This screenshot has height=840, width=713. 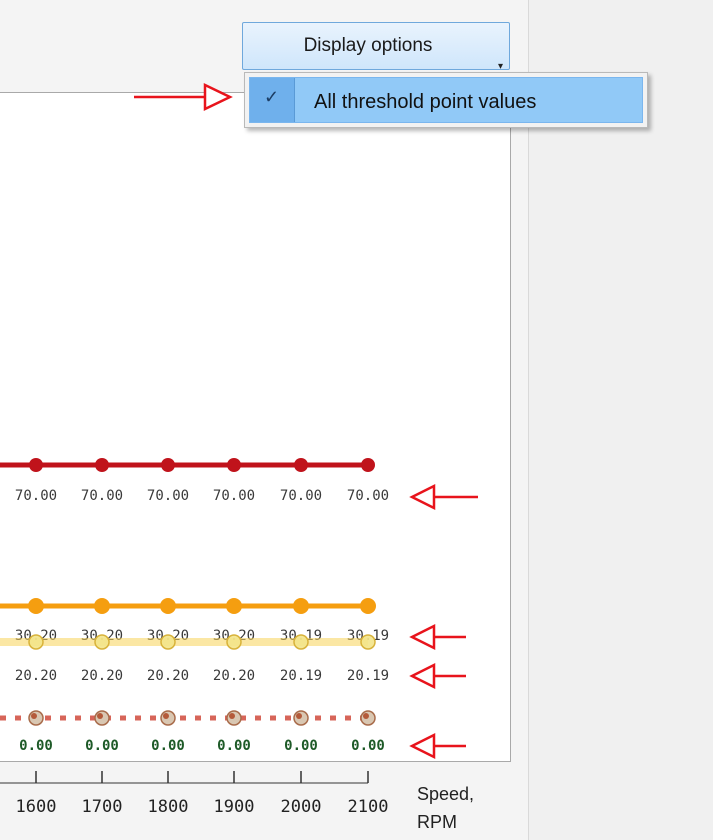 I want to click on menu-item-all-threshold-point-values: ✓ All threshold point values, so click(x=446, y=100).